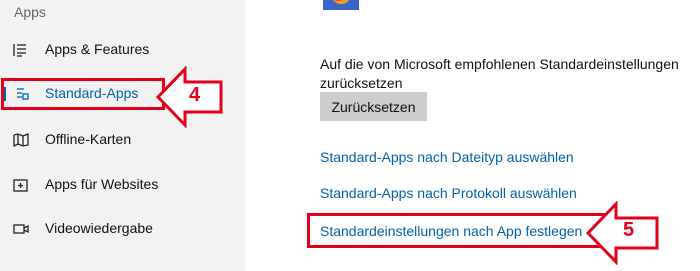  Describe the element at coordinates (21, 229) in the screenshot. I see `video-icon` at that location.